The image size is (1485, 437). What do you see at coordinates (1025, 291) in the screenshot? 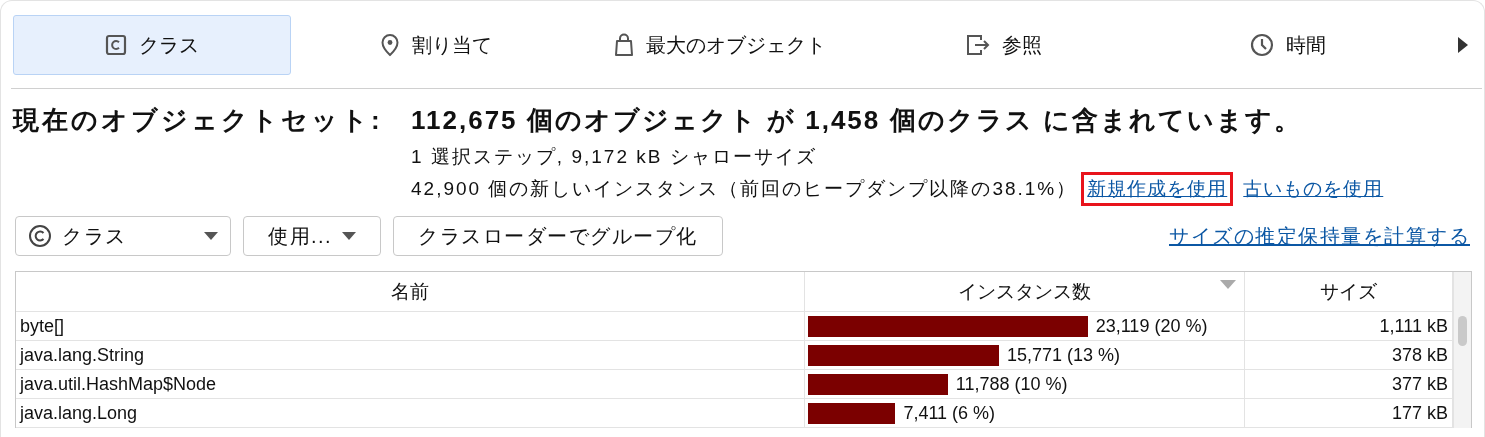
I see `column-header: インスタンス数` at bounding box center [1025, 291].